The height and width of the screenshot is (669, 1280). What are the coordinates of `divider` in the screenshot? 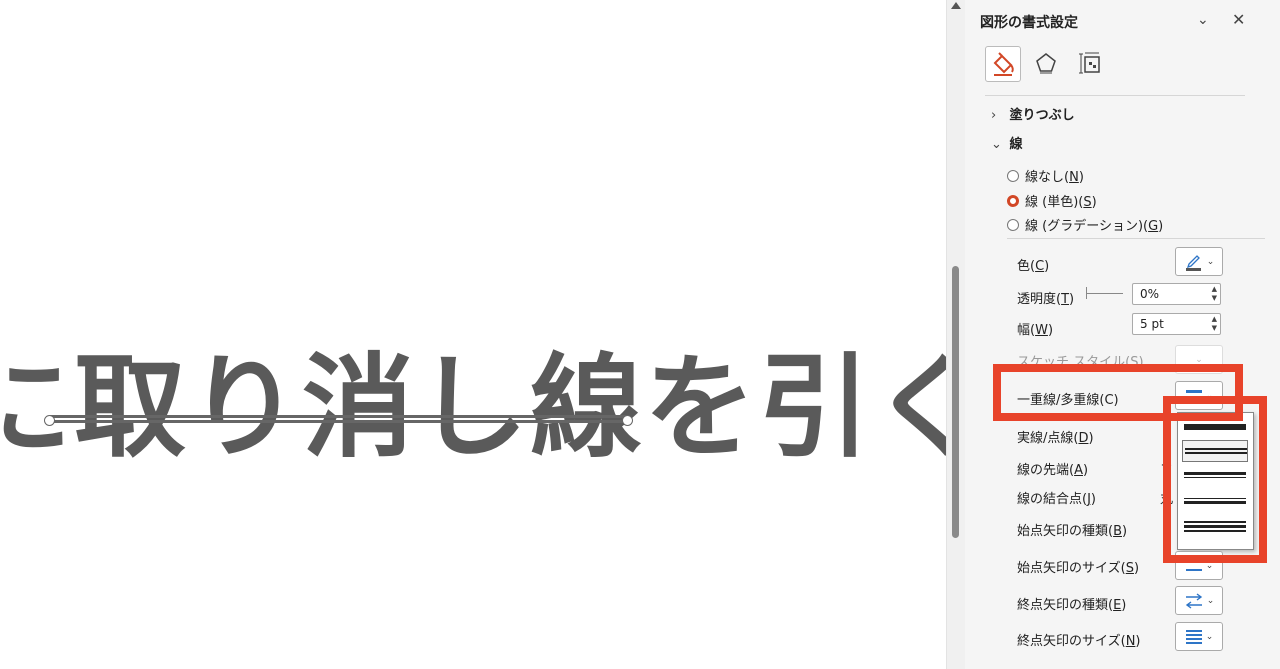 It's located at (1136, 238).